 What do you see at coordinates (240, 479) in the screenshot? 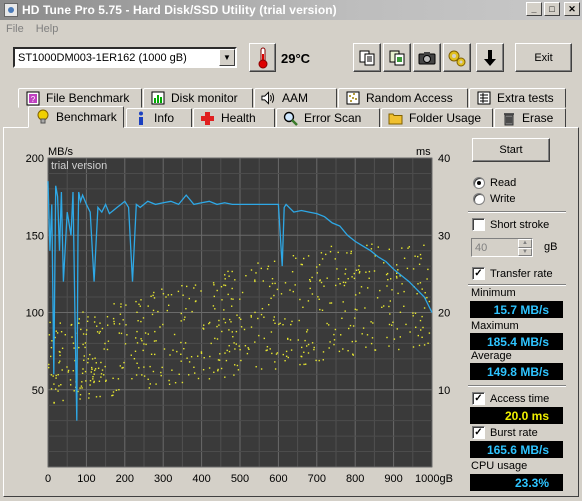
I see `x-tick-label: 500` at bounding box center [240, 479].